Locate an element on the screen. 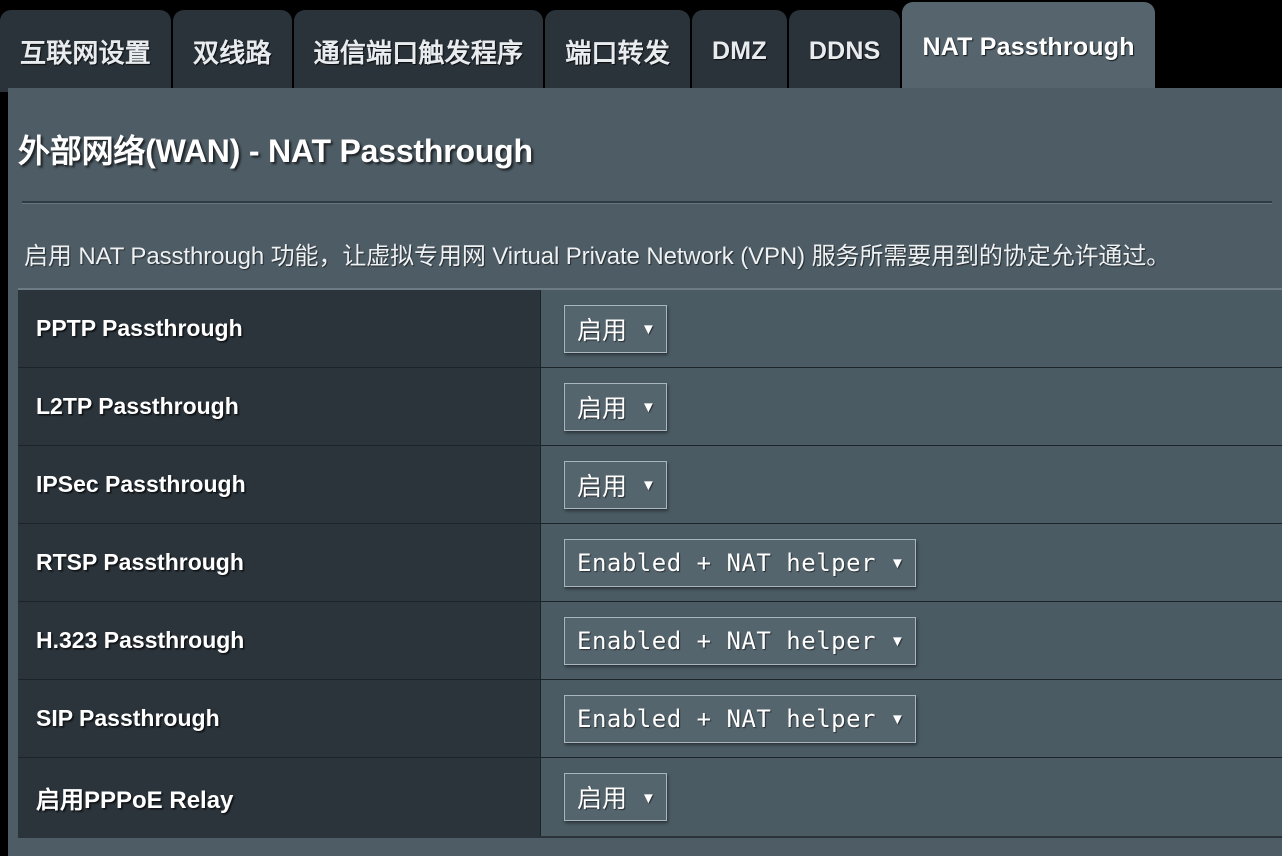  table-row: PPTP Passthrough 启用 ▼ is located at coordinates (650, 329).